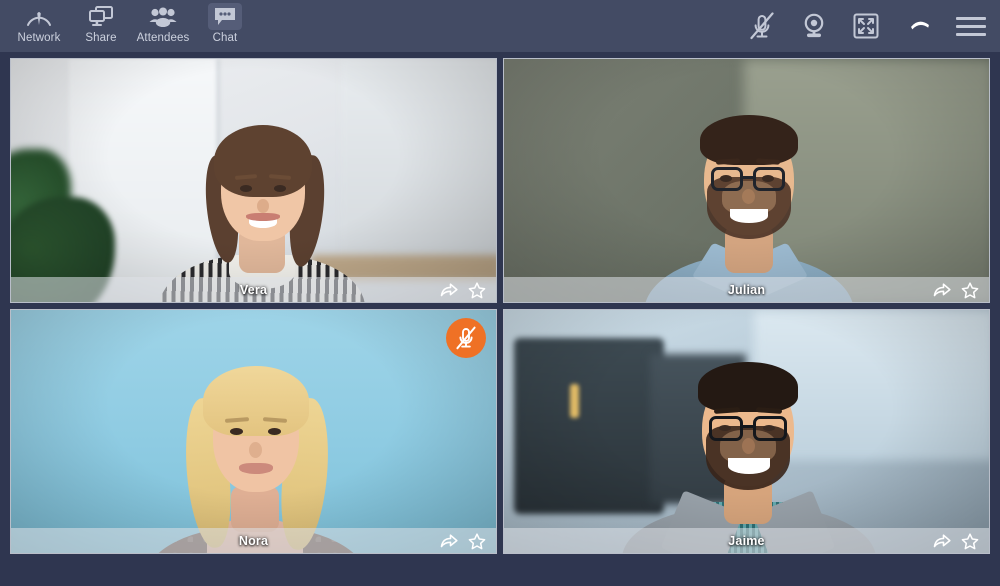 Image resolution: width=1000 pixels, height=586 pixels. I want to click on toolbar-label-network: Network, so click(39, 38).